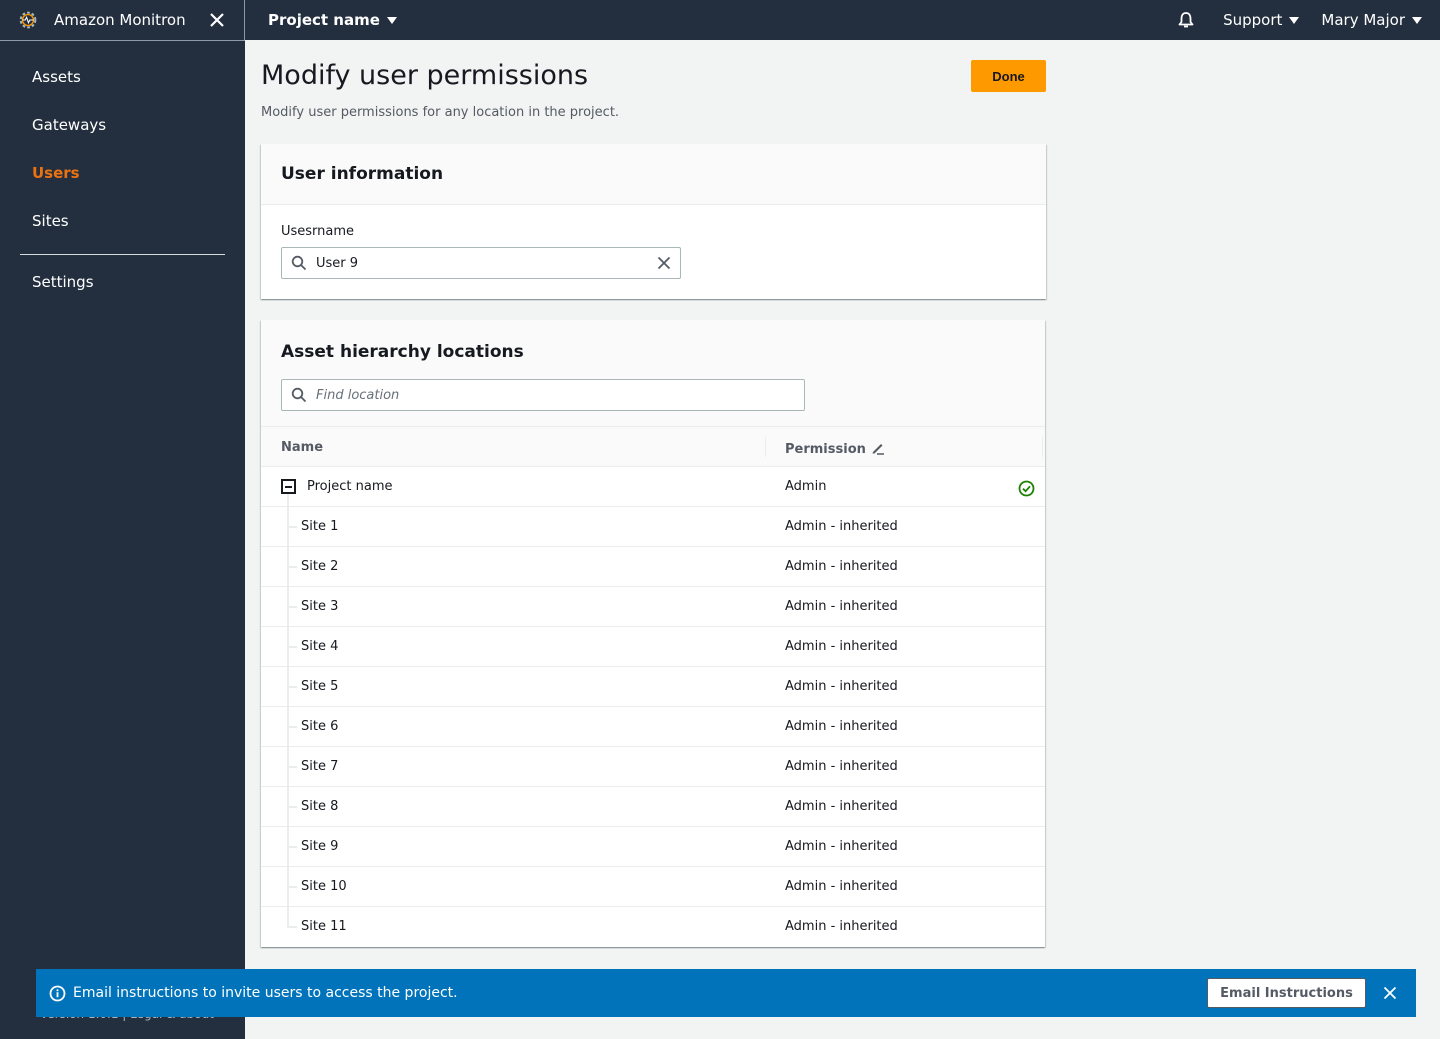 The width and height of the screenshot is (1440, 1039). Describe the element at coordinates (653, 767) in the screenshot. I see `table-row: Site 7 Admin - inherited` at that location.